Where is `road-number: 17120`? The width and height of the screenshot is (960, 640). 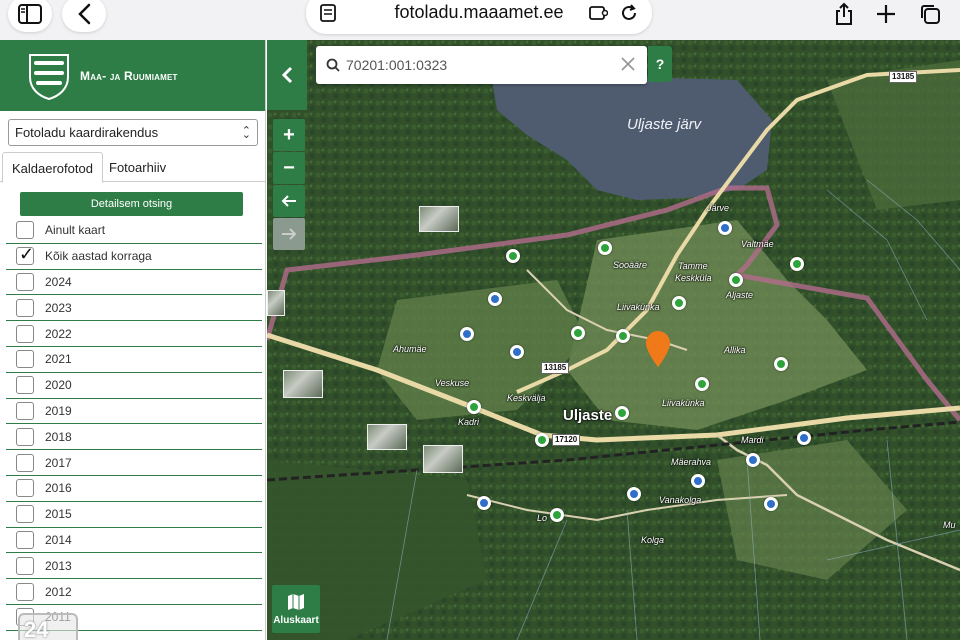
road-number: 17120 is located at coordinates (566, 440).